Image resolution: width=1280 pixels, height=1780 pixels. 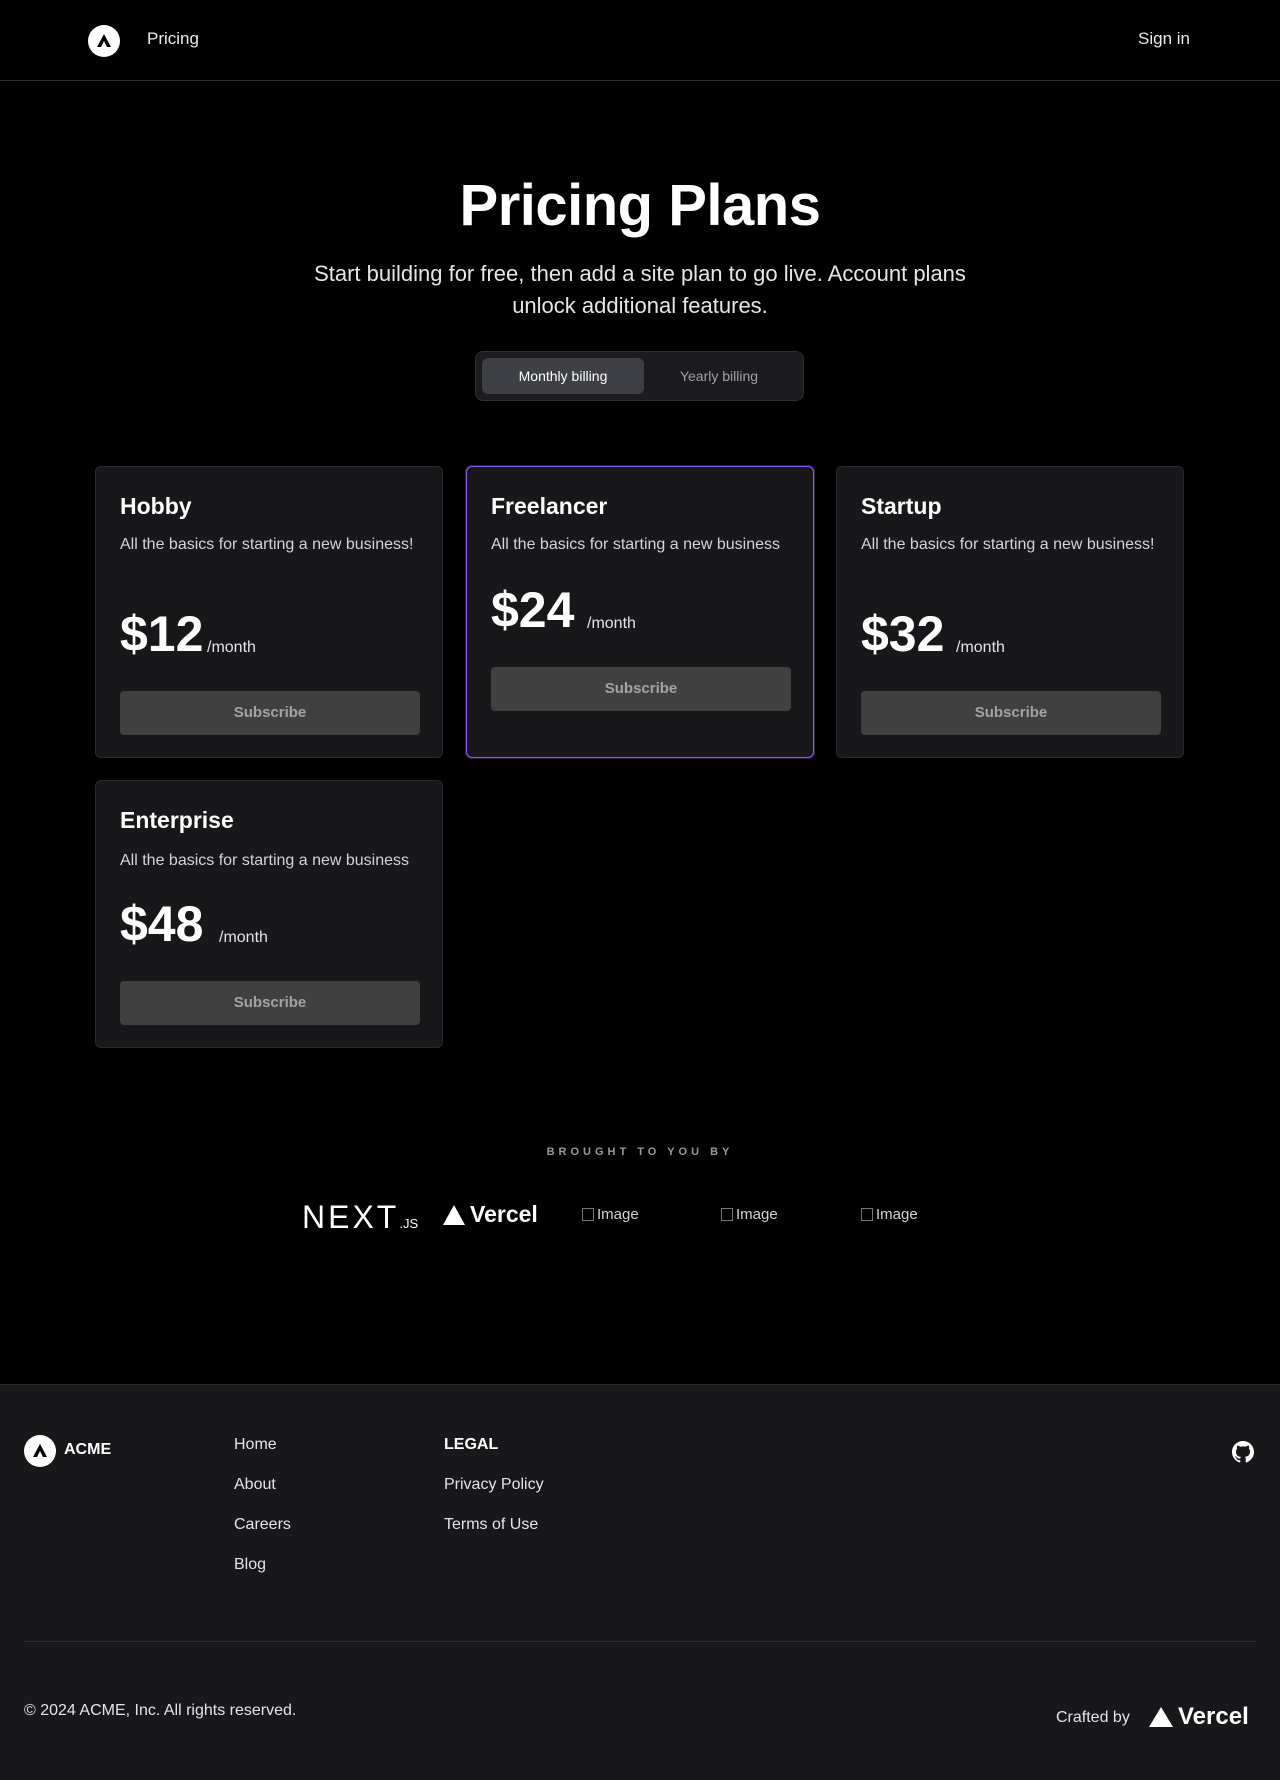 What do you see at coordinates (250, 1565) in the screenshot?
I see `footer-link-blog: Blog` at bounding box center [250, 1565].